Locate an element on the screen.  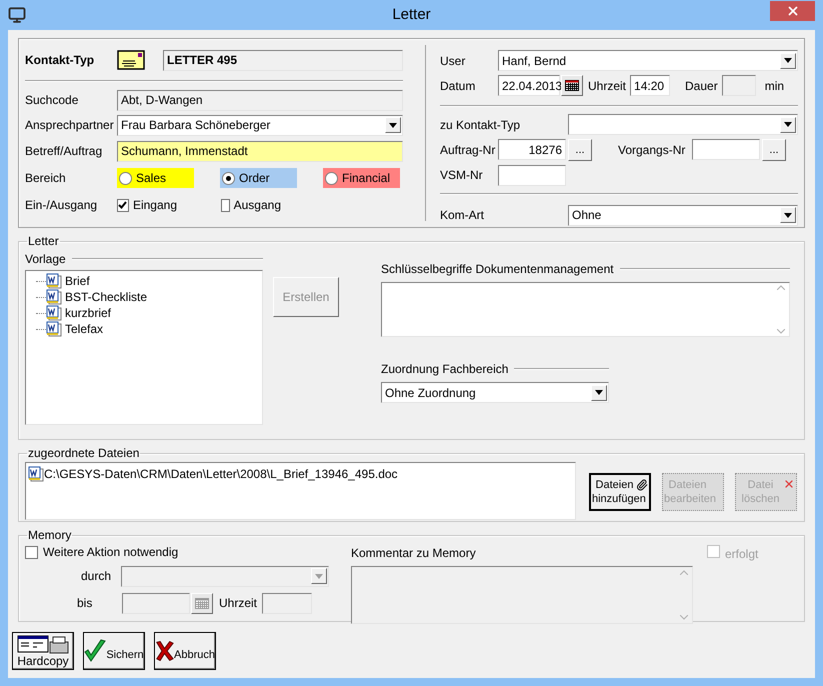
memory-time-label: Uhrzeit is located at coordinates (238, 603).